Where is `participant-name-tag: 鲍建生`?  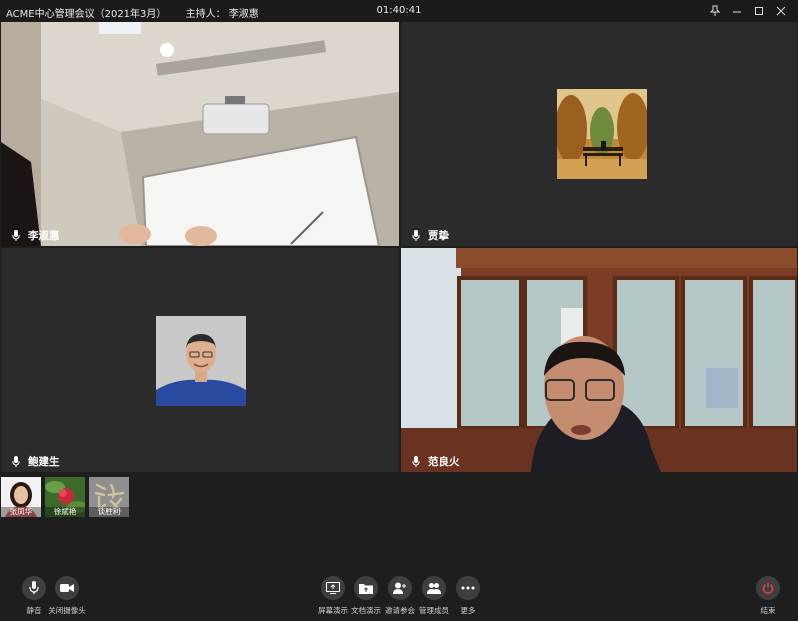 participant-name-tag: 鲍建生 is located at coordinates (34, 461).